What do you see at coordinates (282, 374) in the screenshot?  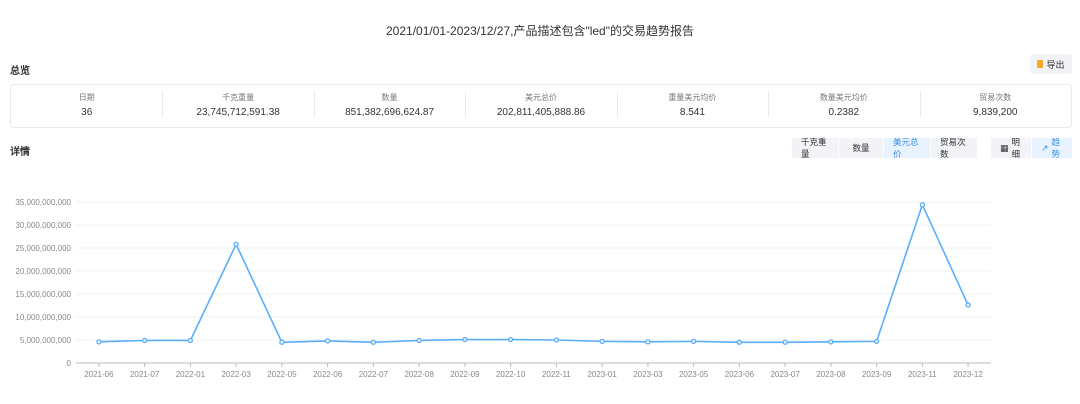 I see `x-tick-label: 2022-05` at bounding box center [282, 374].